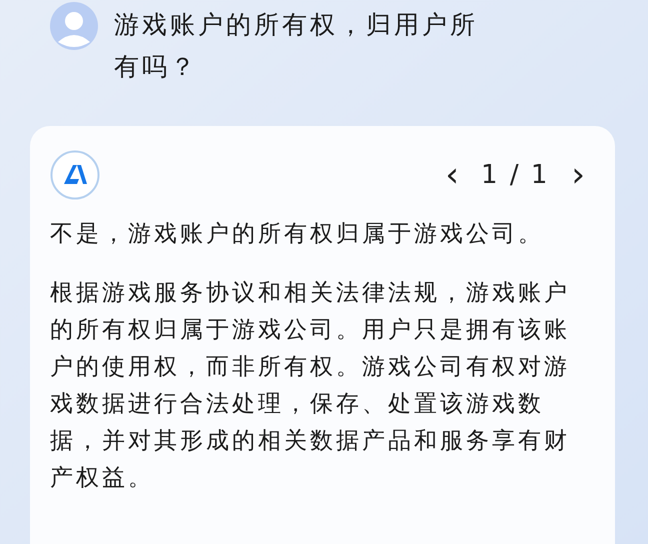 Image resolution: width=648 pixels, height=544 pixels. What do you see at coordinates (452, 175) in the screenshot?
I see `previous-button: ‹` at bounding box center [452, 175].